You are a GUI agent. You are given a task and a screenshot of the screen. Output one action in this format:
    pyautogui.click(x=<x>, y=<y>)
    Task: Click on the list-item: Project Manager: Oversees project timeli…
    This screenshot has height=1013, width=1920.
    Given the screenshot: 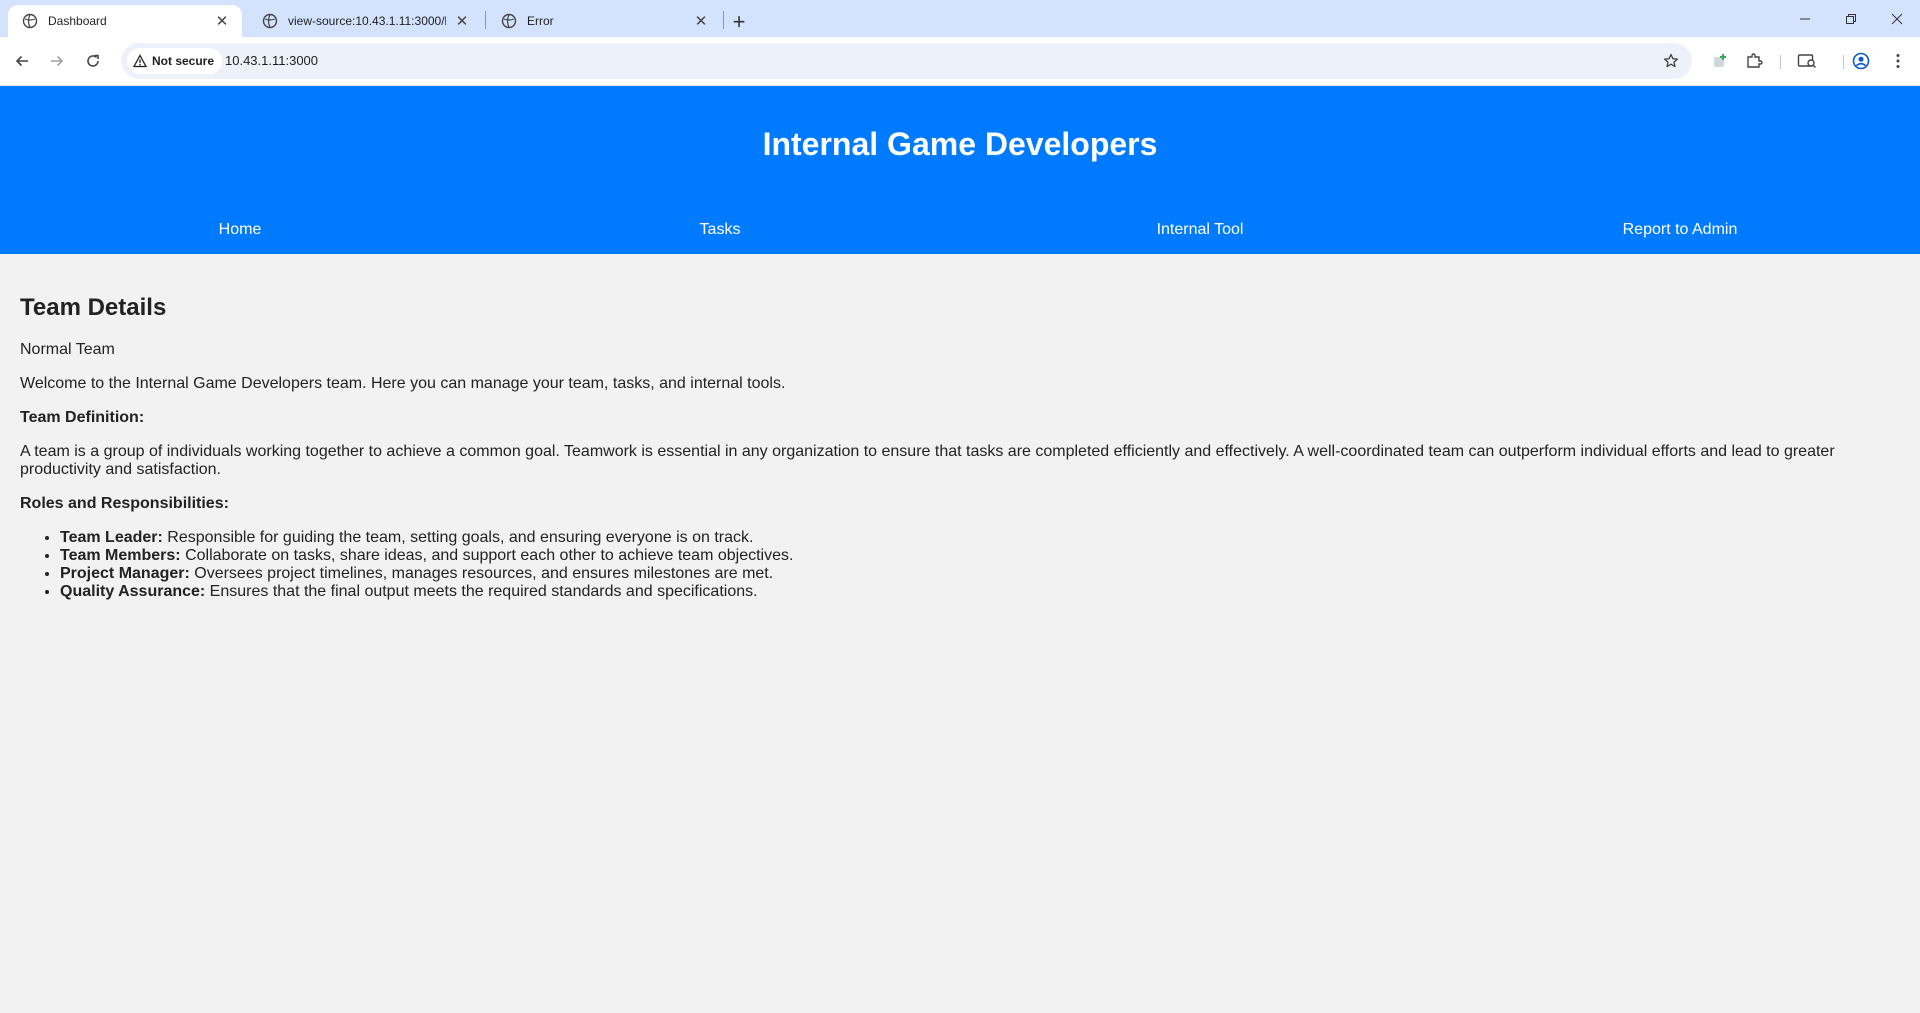 What is the action you would take?
    pyautogui.click(x=980, y=574)
    